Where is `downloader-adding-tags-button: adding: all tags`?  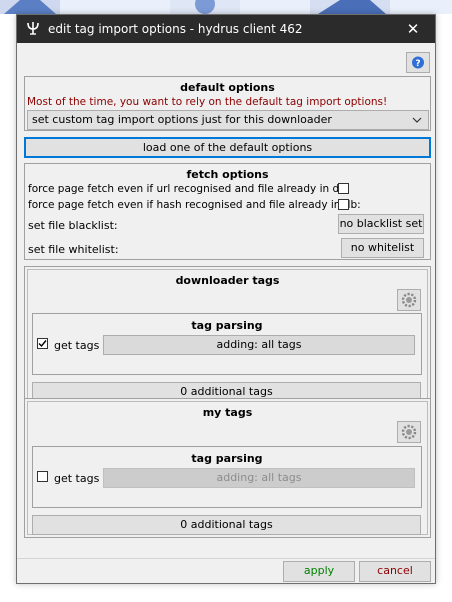
downloader-adding-tags-button: adding: all tags is located at coordinates (259, 345).